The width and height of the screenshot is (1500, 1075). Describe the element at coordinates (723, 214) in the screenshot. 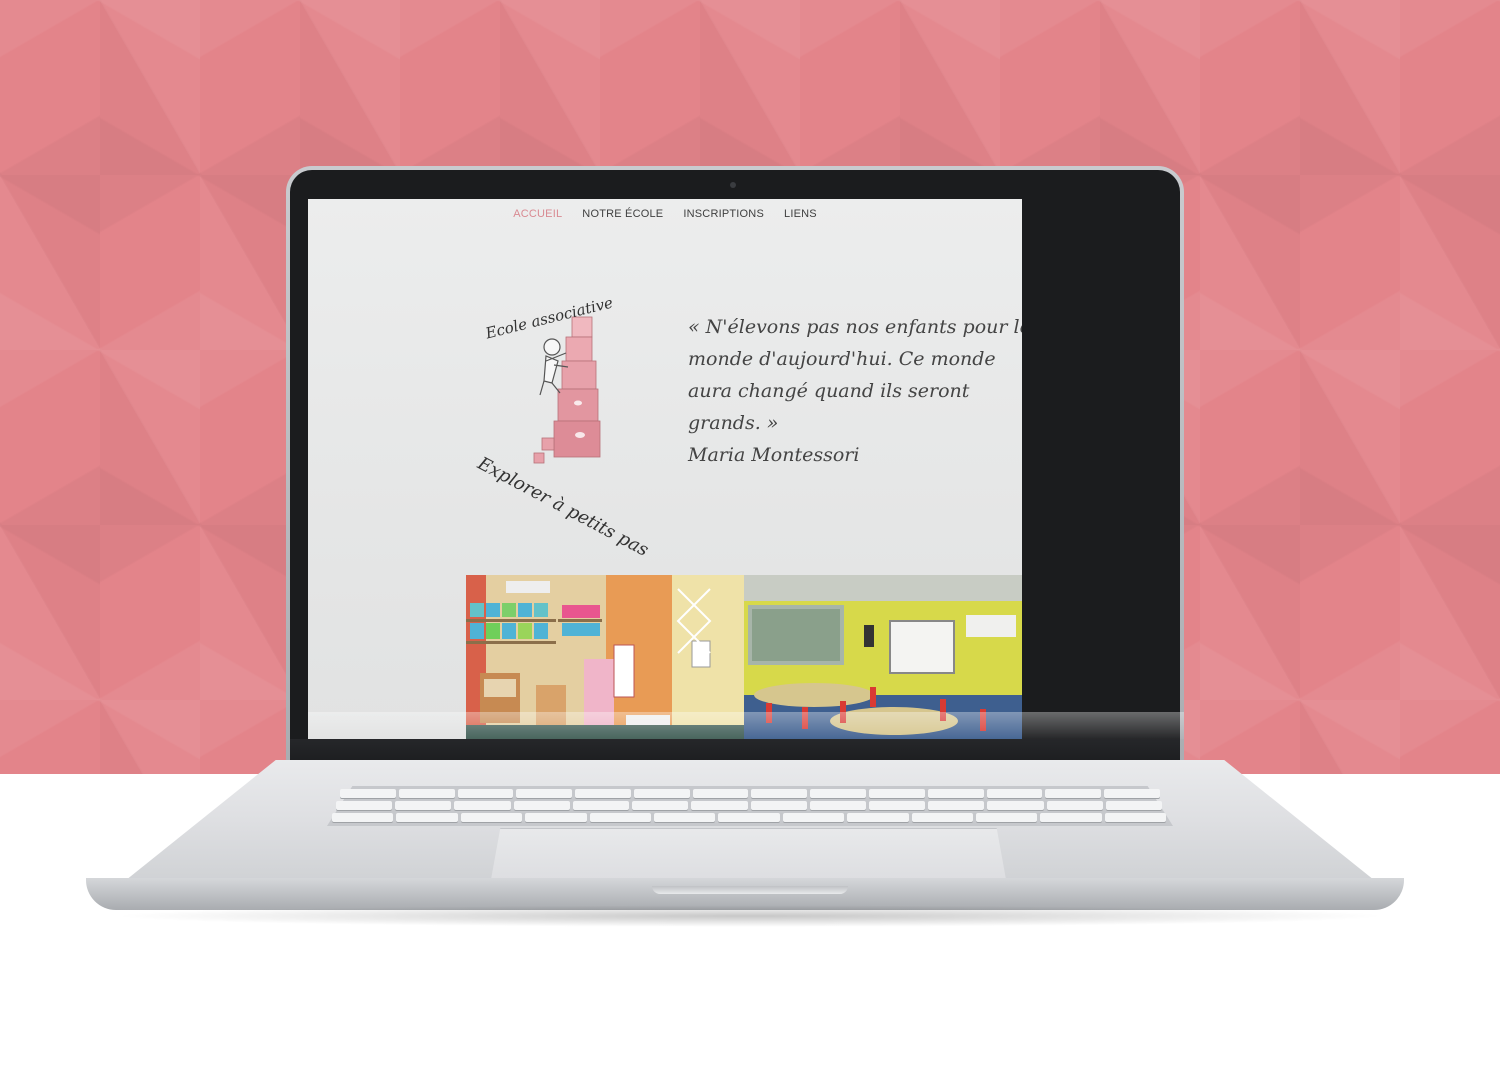

I see `nav-item-inscriptions: INSCRIPTIONS` at that location.